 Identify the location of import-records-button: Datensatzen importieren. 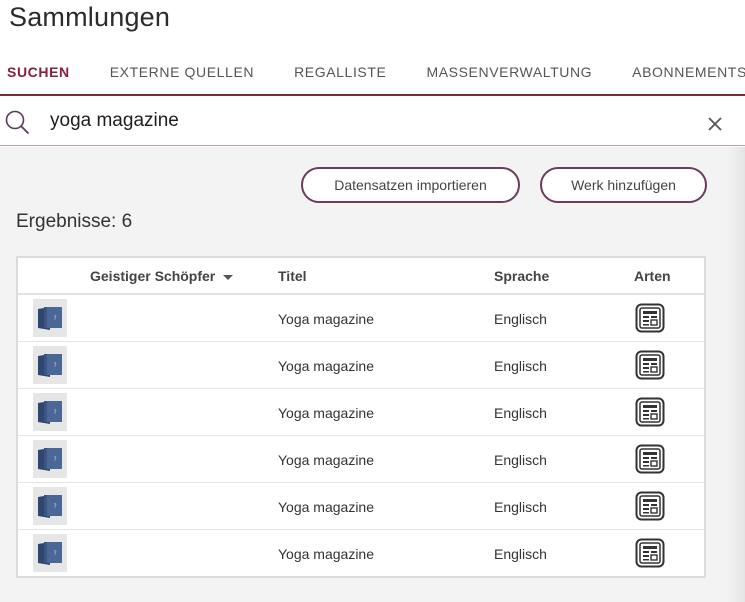
(410, 185).